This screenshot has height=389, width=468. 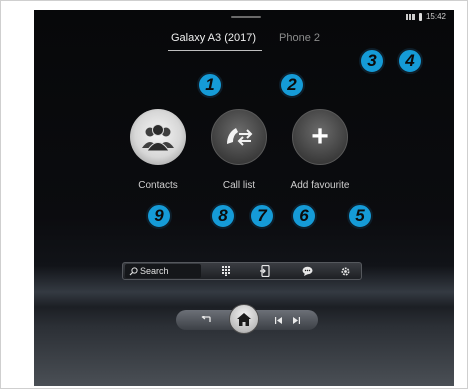 What do you see at coordinates (262, 216) in the screenshot?
I see `callout-7: 7` at bounding box center [262, 216].